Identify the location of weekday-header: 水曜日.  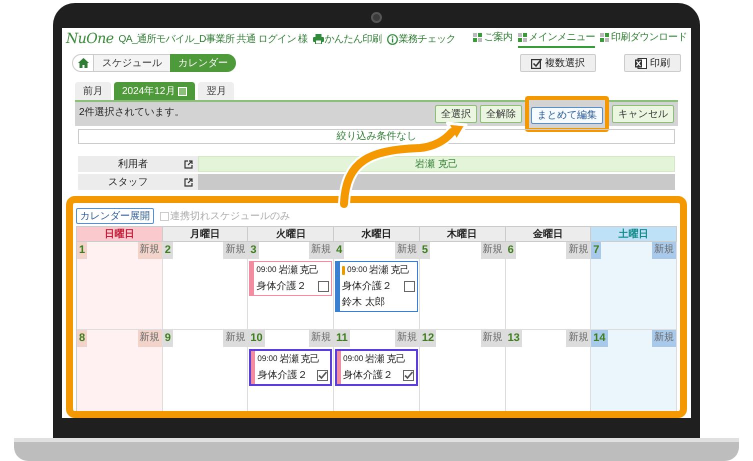
(377, 234).